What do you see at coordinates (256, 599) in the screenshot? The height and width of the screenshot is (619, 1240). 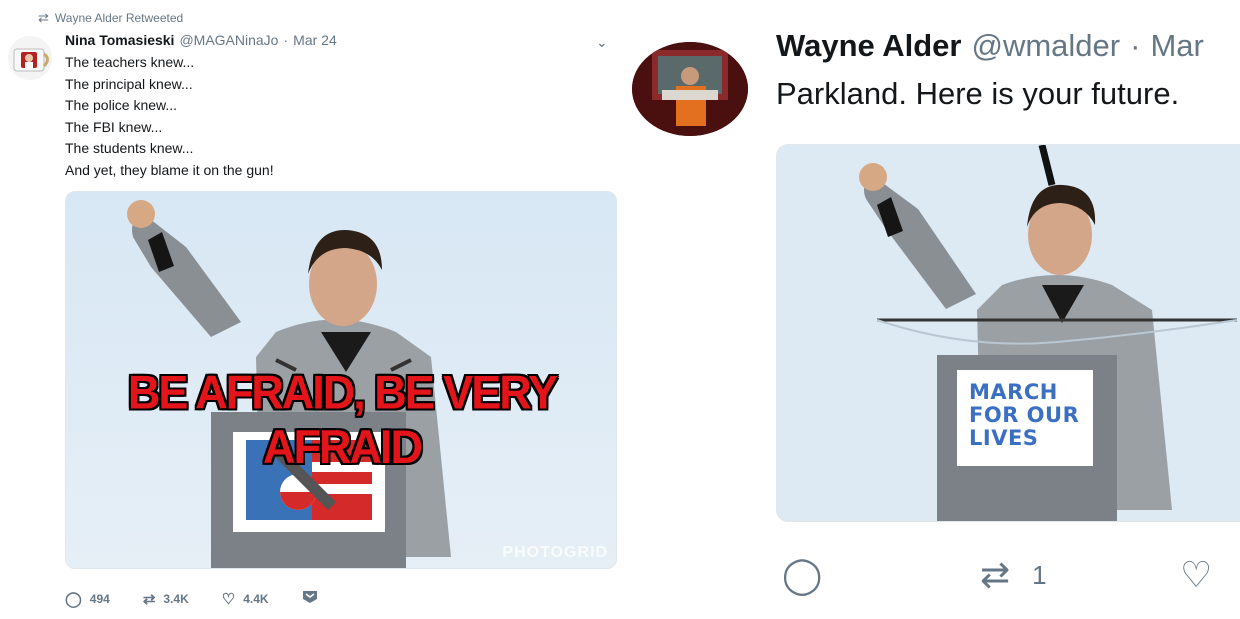 I see `like-count: 4.4K` at bounding box center [256, 599].